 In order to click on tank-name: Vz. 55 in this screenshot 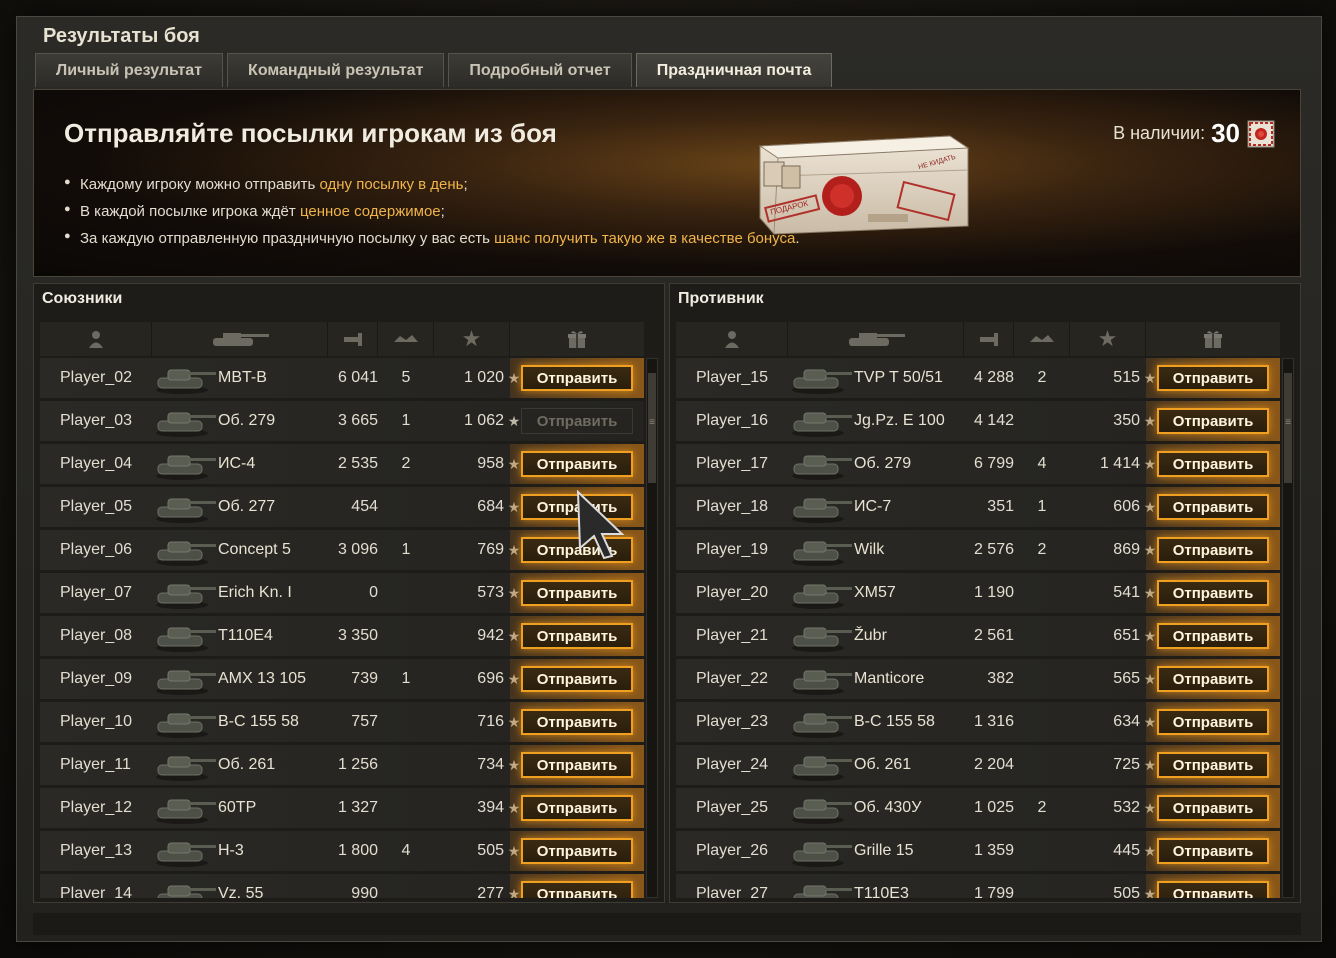, I will do `click(241, 891)`.